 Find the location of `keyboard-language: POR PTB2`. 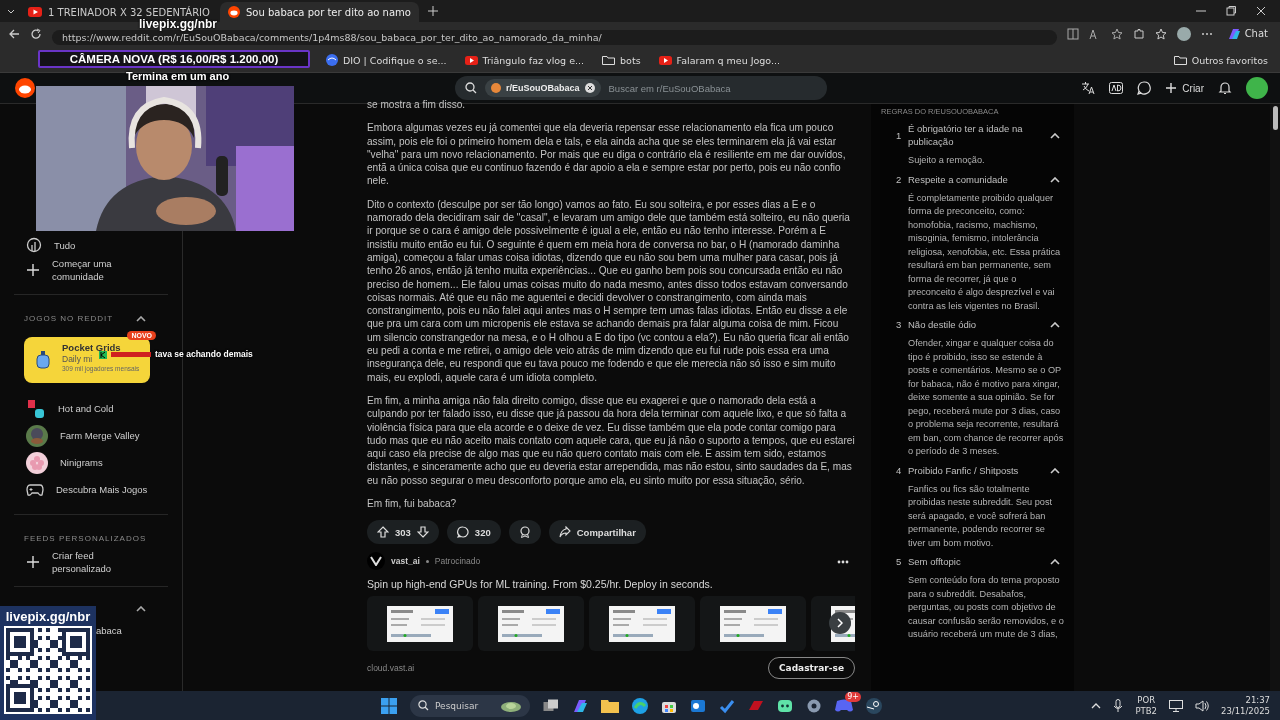

keyboard-language: POR PTB2 is located at coordinates (1146, 705).